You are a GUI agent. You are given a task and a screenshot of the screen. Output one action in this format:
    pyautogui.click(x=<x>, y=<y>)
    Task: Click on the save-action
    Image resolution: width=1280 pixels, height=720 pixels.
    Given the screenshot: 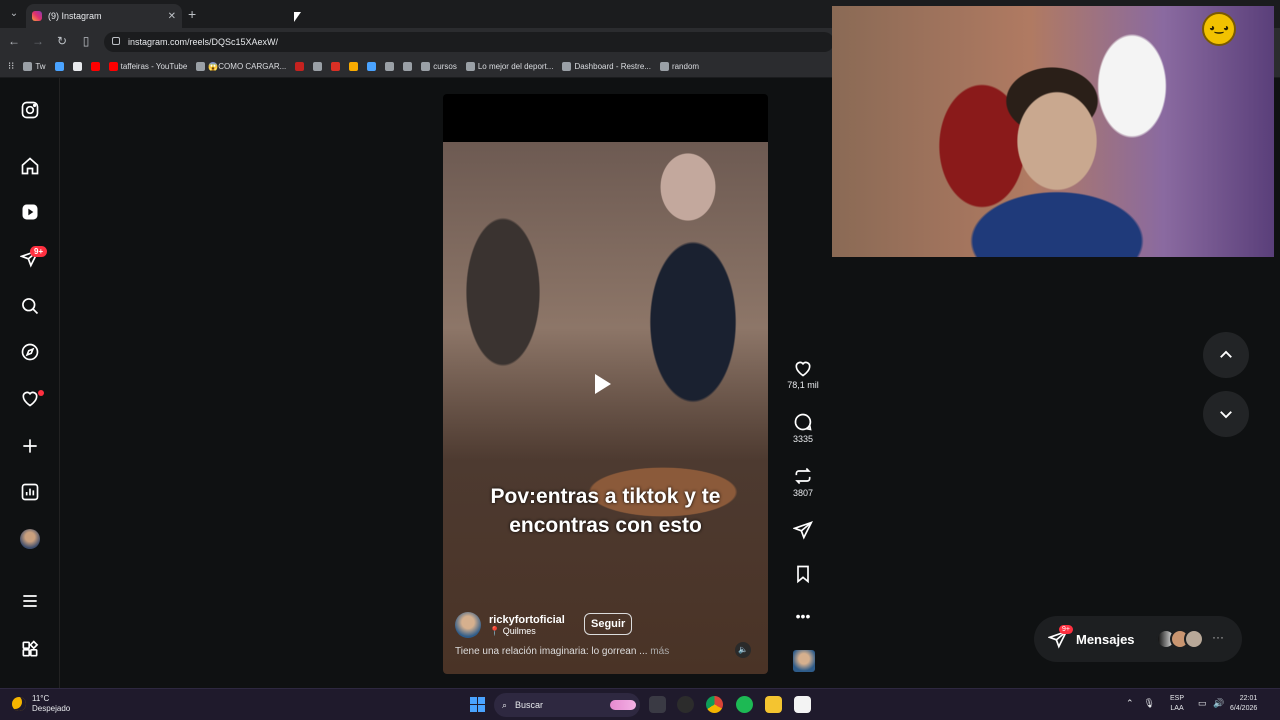 What is the action you would take?
    pyautogui.click(x=803, y=574)
    